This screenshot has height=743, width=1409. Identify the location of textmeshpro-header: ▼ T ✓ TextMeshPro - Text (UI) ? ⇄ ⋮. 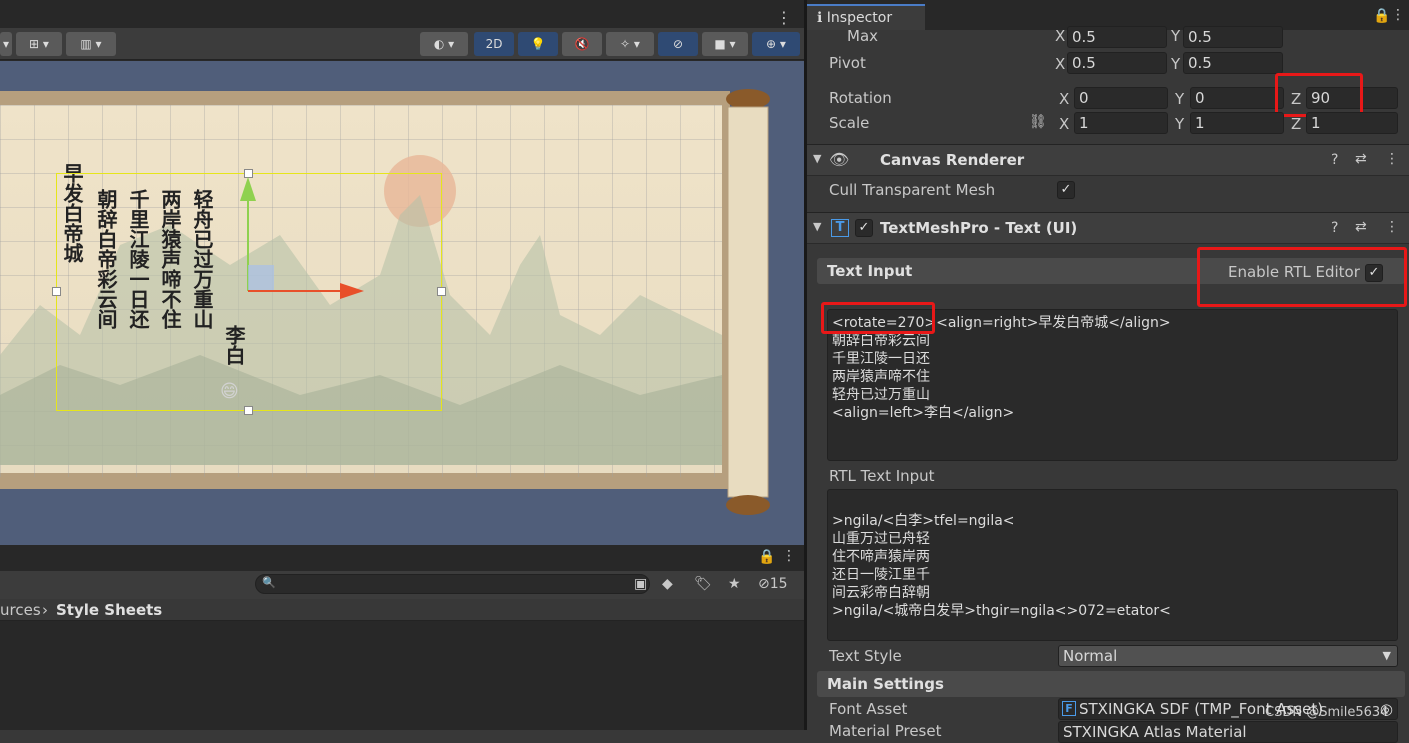
(1108, 228).